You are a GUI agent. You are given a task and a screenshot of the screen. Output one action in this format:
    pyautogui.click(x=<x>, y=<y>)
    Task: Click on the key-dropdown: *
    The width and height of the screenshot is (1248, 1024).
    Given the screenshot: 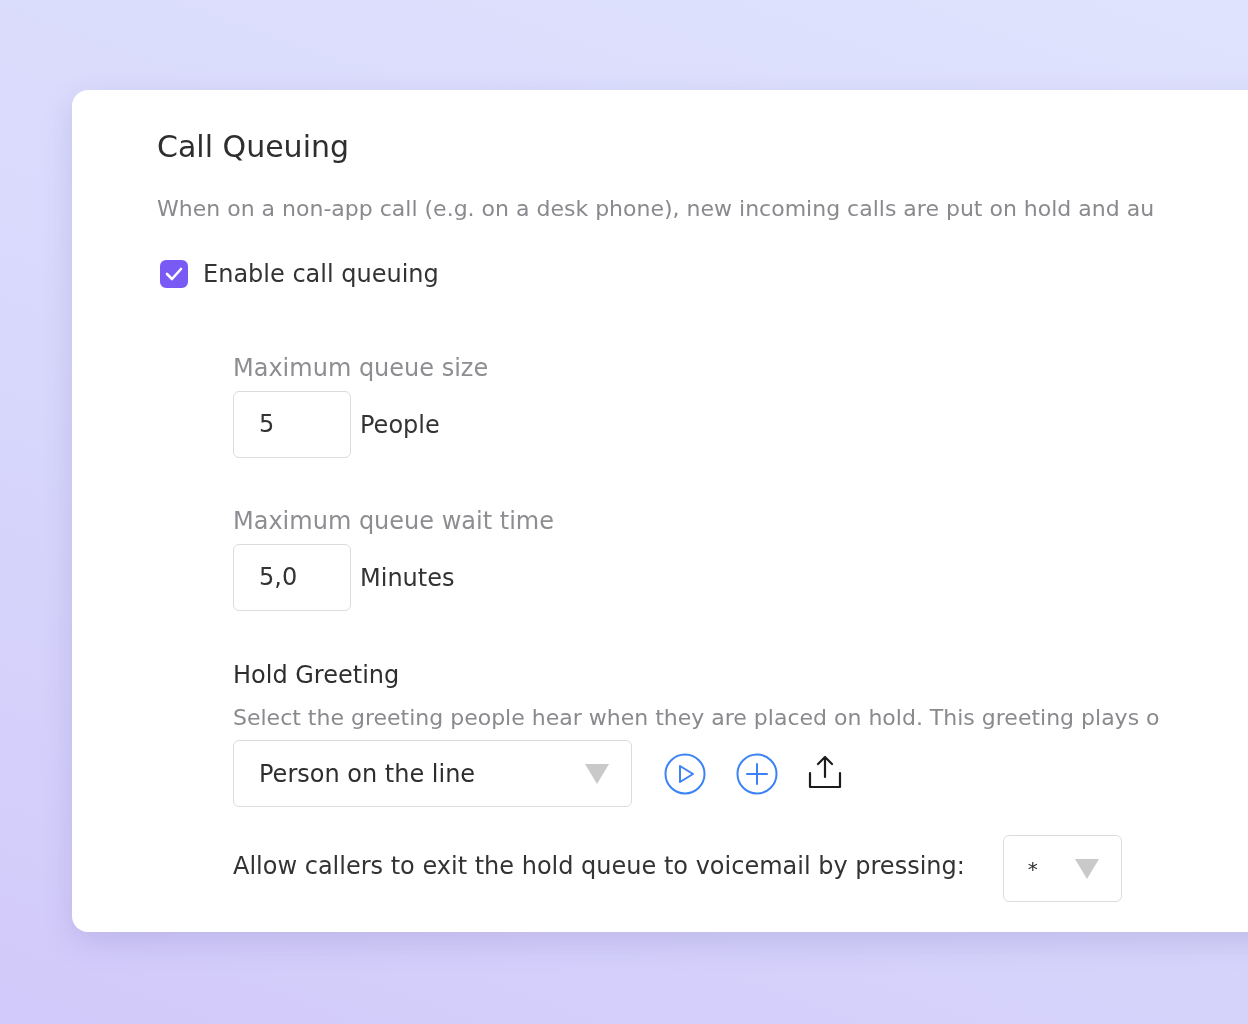 What is the action you would take?
    pyautogui.click(x=1062, y=868)
    